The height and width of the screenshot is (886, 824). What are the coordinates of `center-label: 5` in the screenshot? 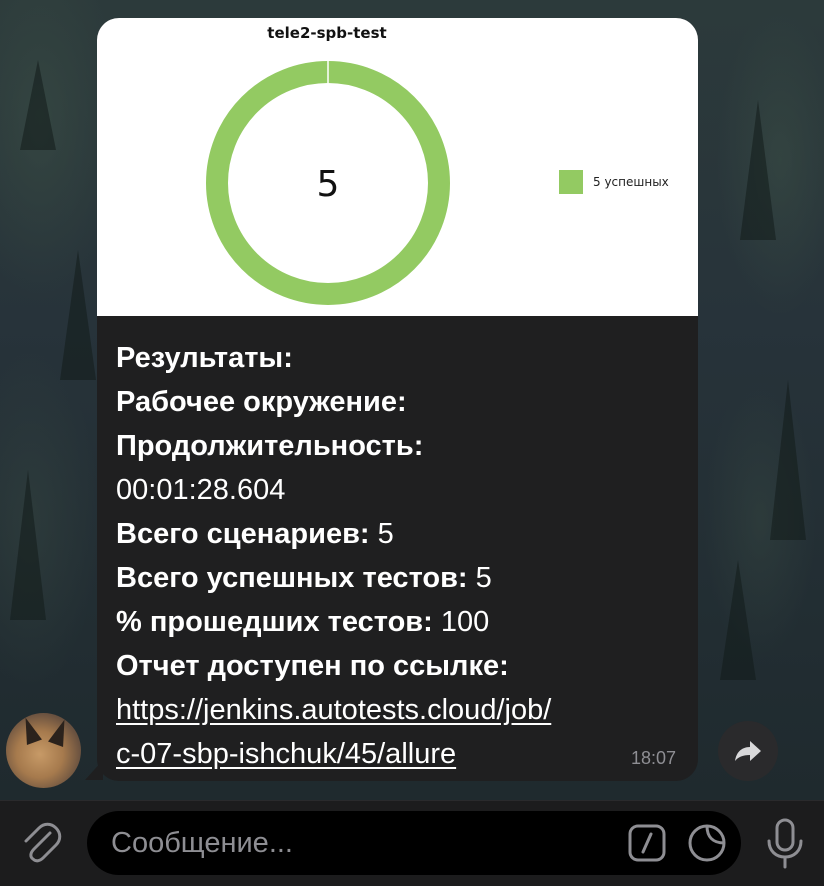 It's located at (328, 184).